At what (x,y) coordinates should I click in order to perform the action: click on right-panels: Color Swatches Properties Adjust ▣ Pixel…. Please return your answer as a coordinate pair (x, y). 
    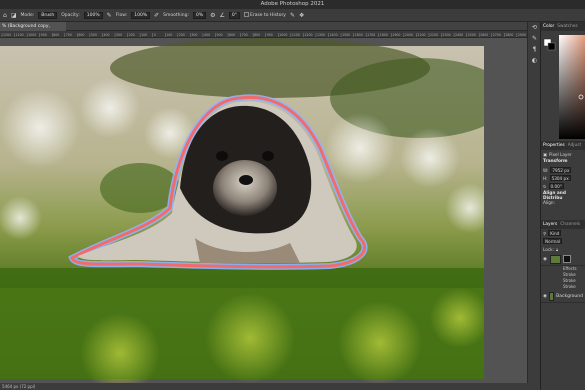
    Looking at the image, I should click on (562, 206).